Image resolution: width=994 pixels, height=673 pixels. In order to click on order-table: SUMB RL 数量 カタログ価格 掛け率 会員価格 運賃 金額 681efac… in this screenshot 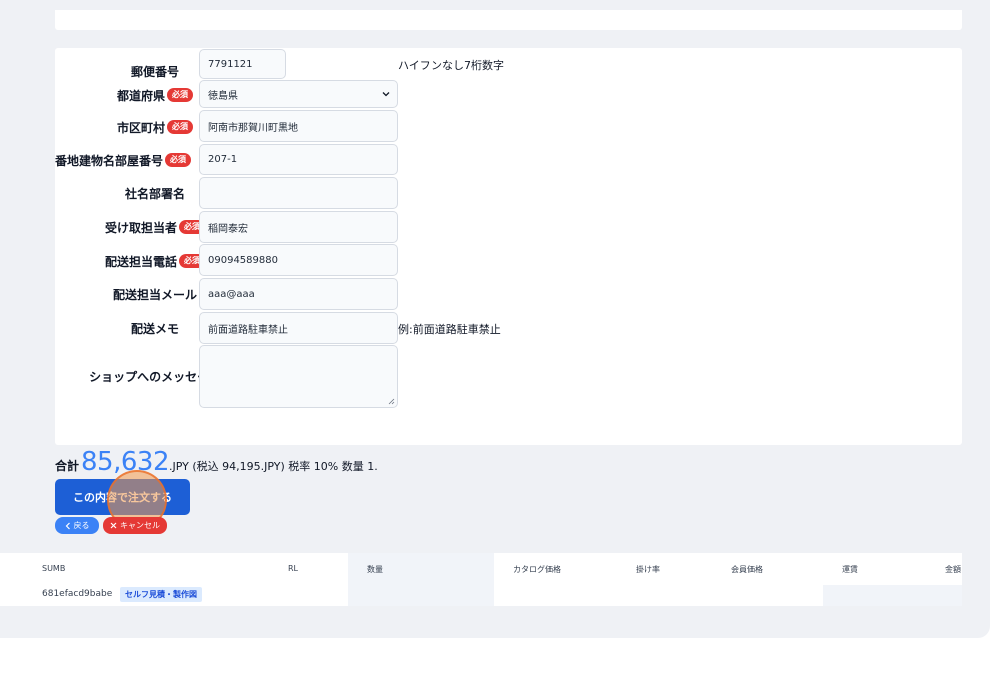, I will do `click(481, 579)`.